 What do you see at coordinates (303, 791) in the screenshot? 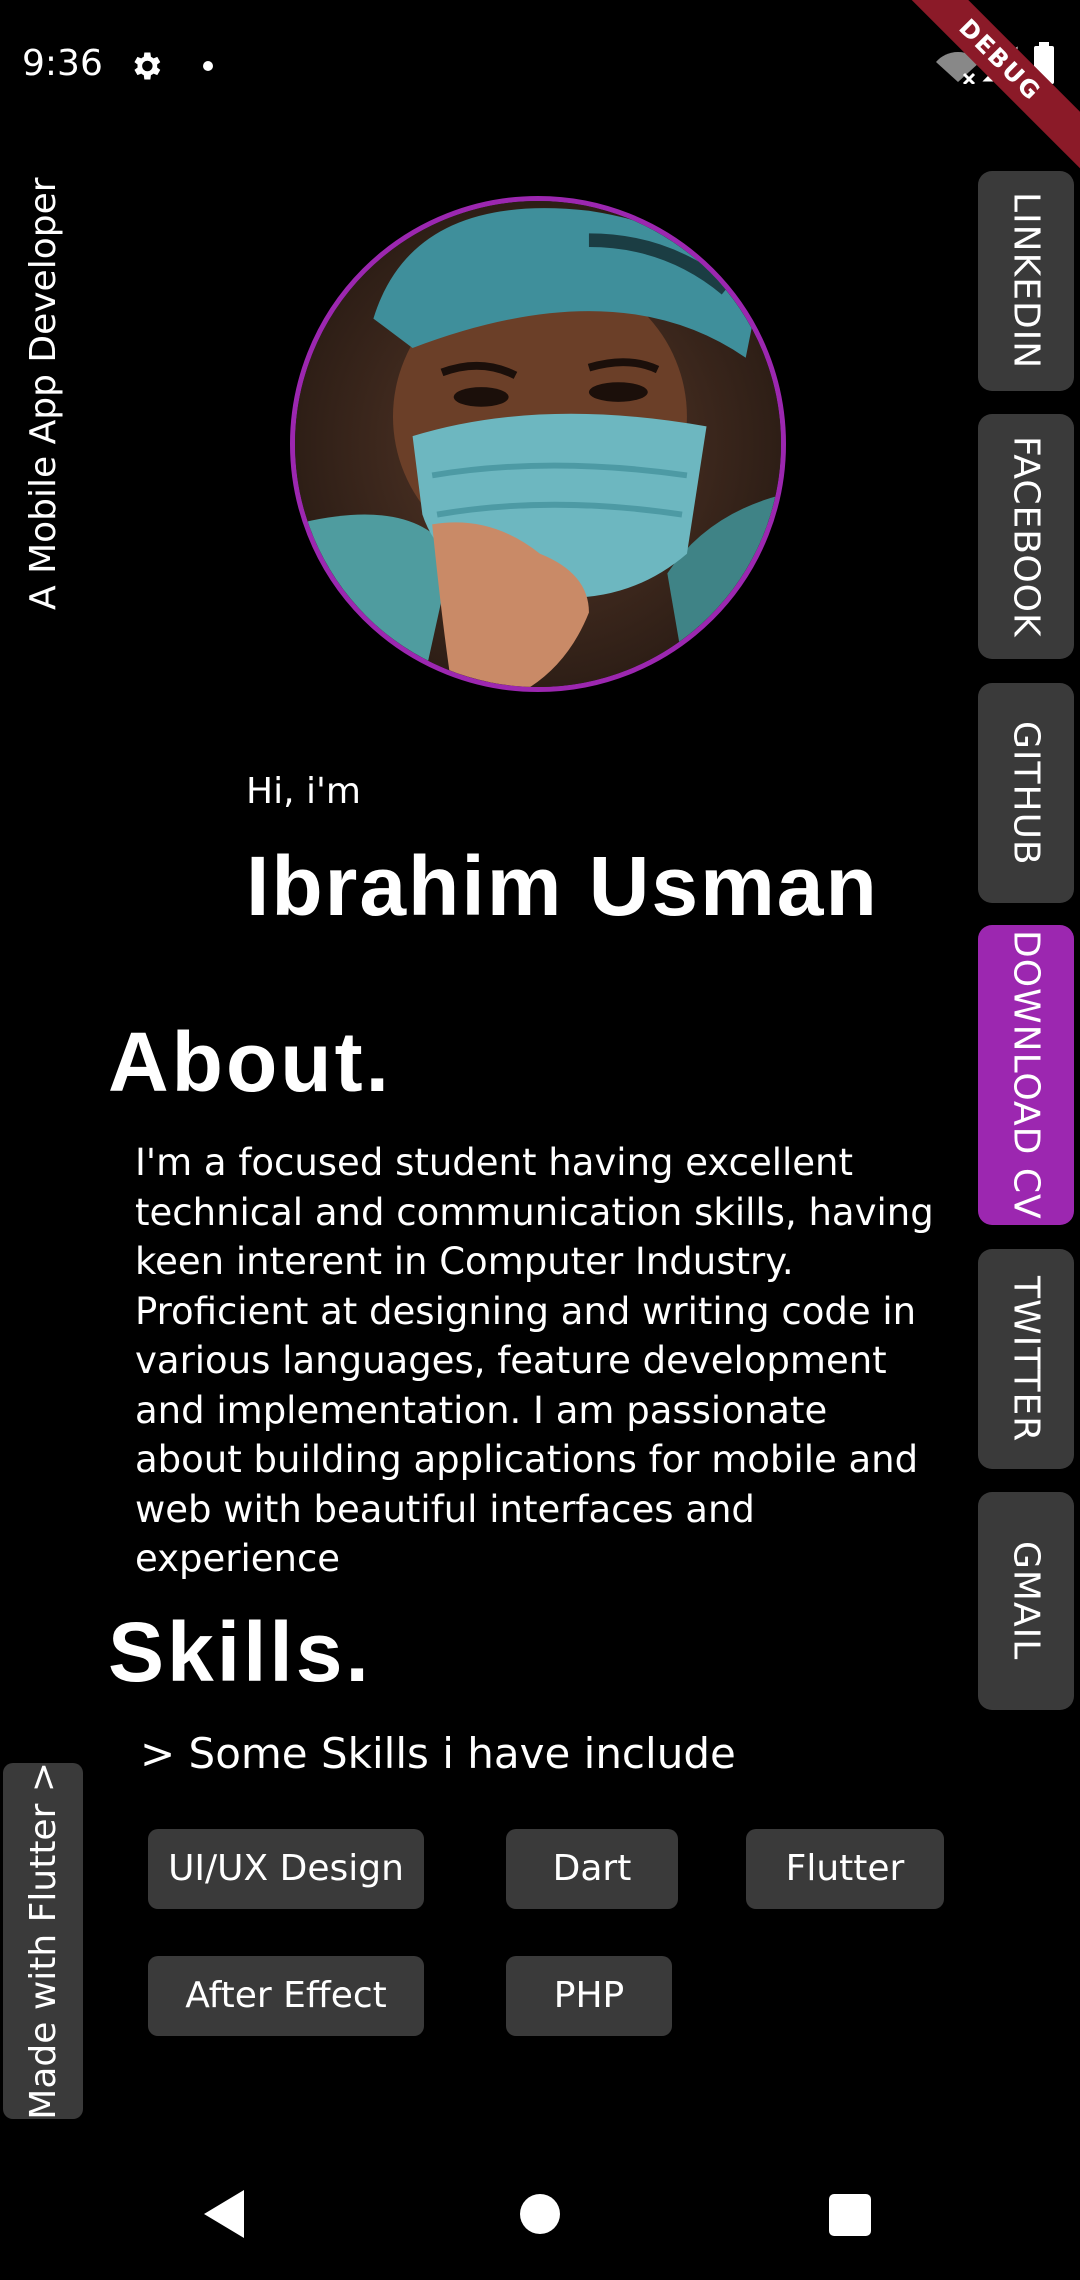
I see `greeting-text: Hi, i'm` at bounding box center [303, 791].